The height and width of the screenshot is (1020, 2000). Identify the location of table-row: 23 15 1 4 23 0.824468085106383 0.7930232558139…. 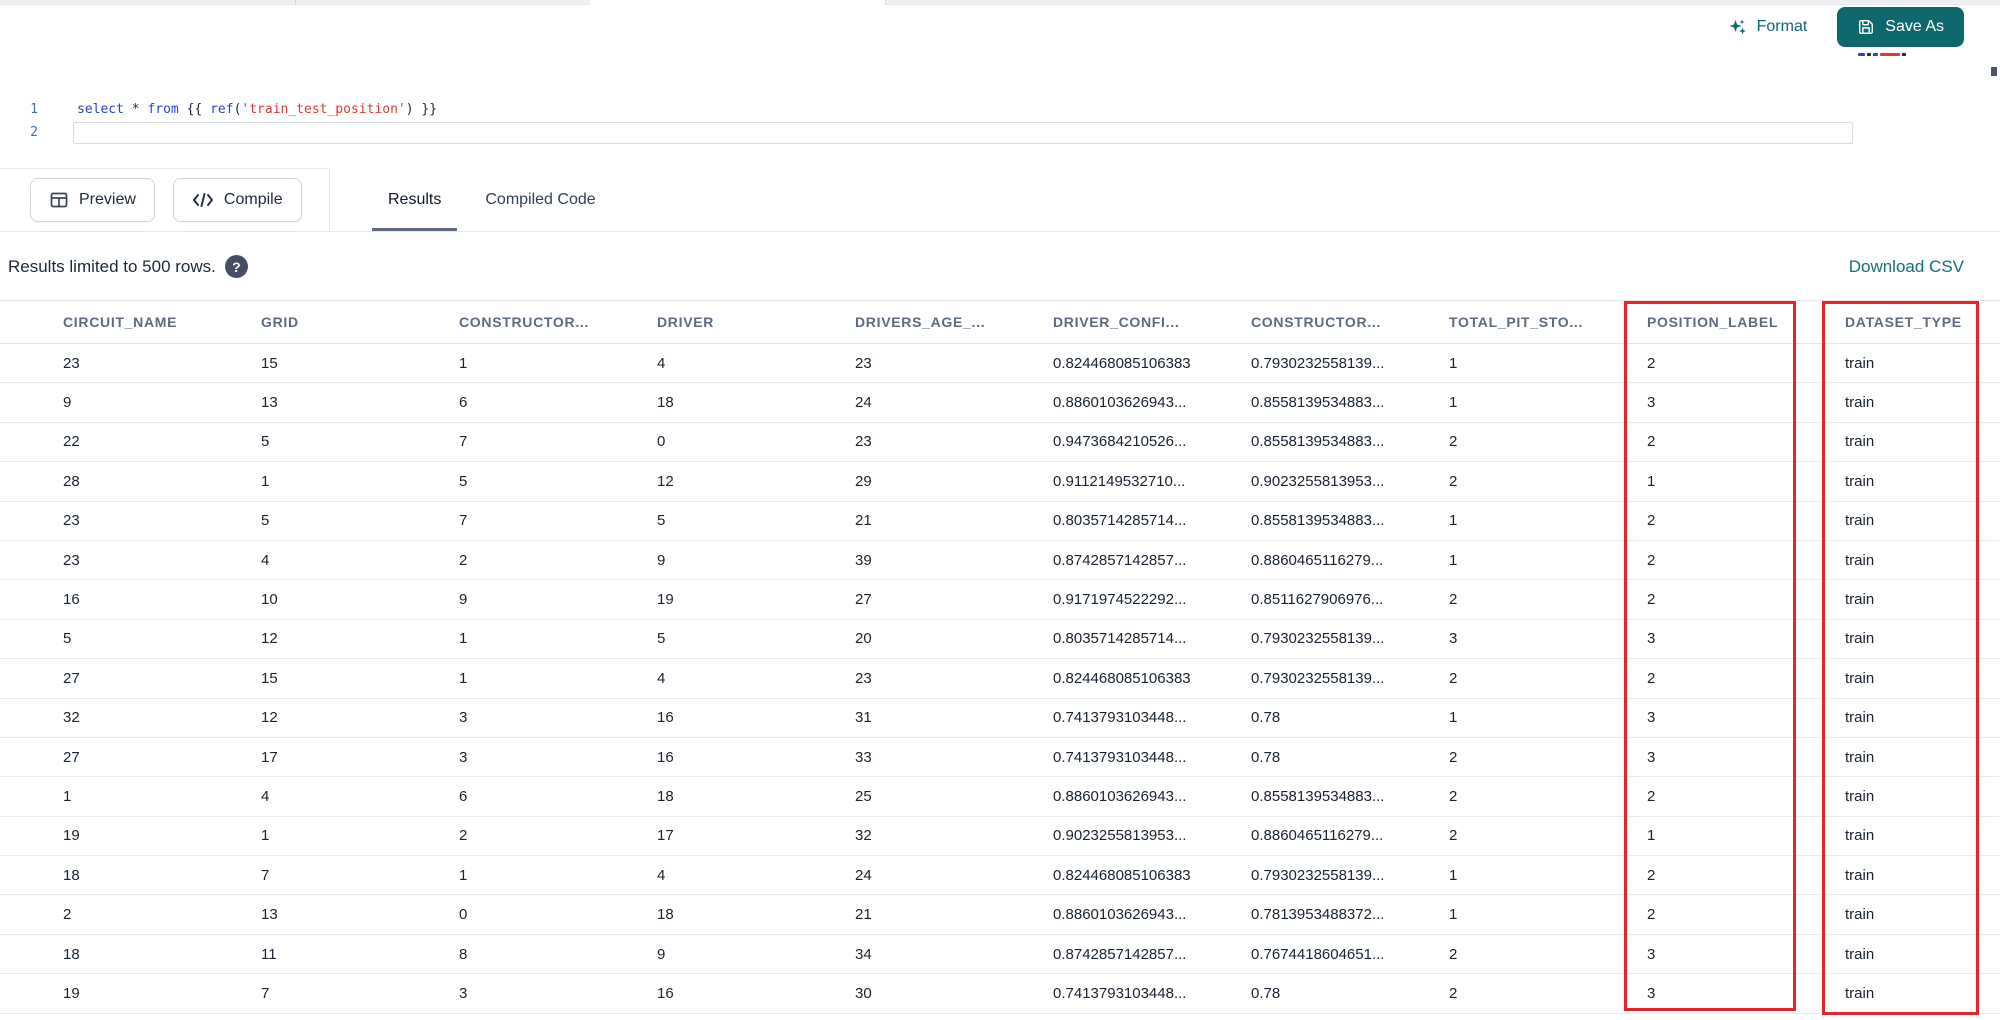
(1000, 364).